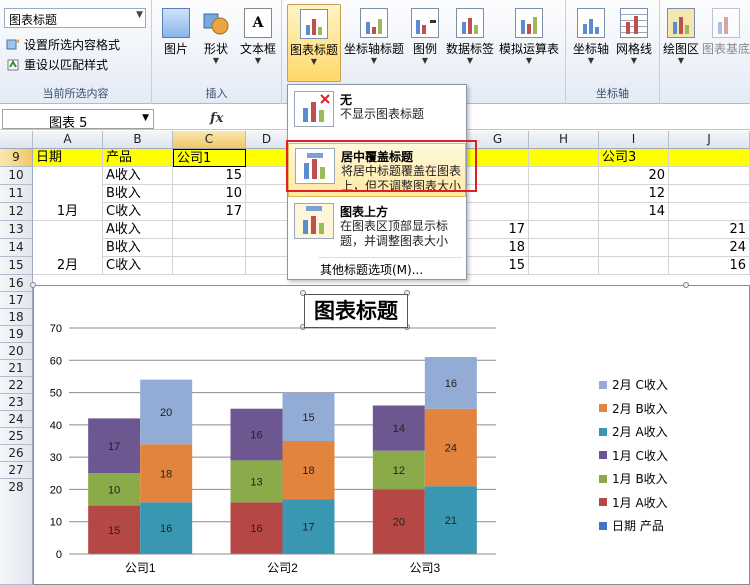 The width and height of the screenshot is (750, 585). Describe the element at coordinates (633, 526) in the screenshot. I see `legend-item: 日期 产品` at that location.